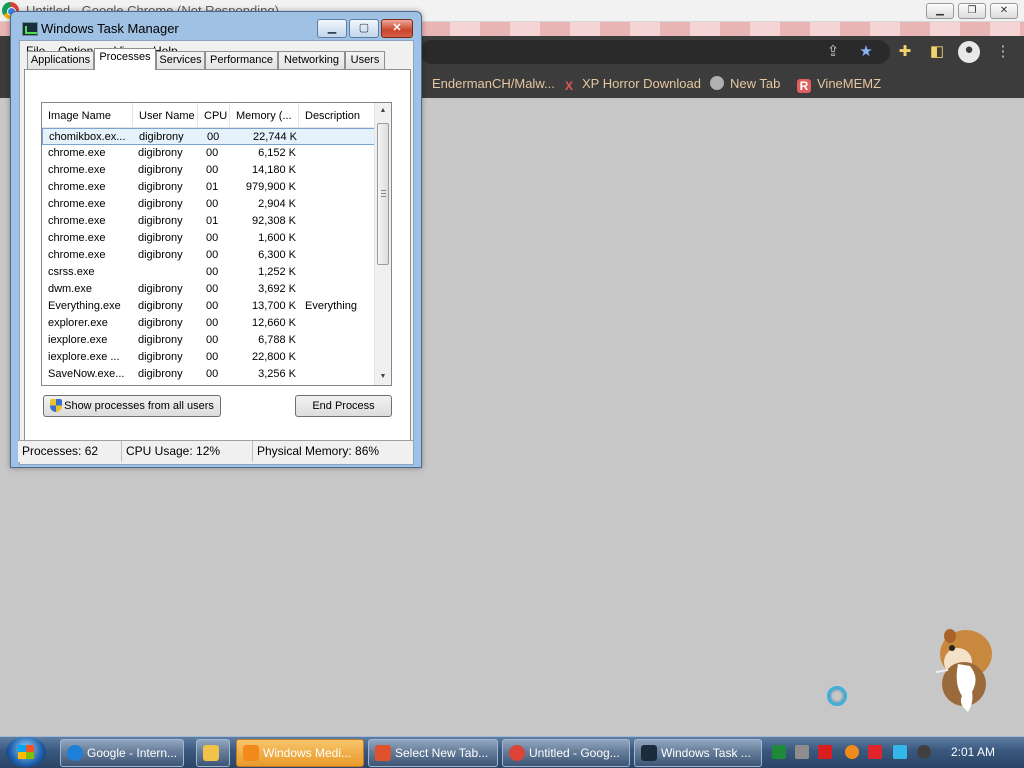  I want to click on table-row: chrome.exe digibrony 01 92,308 K, so click(208, 221).